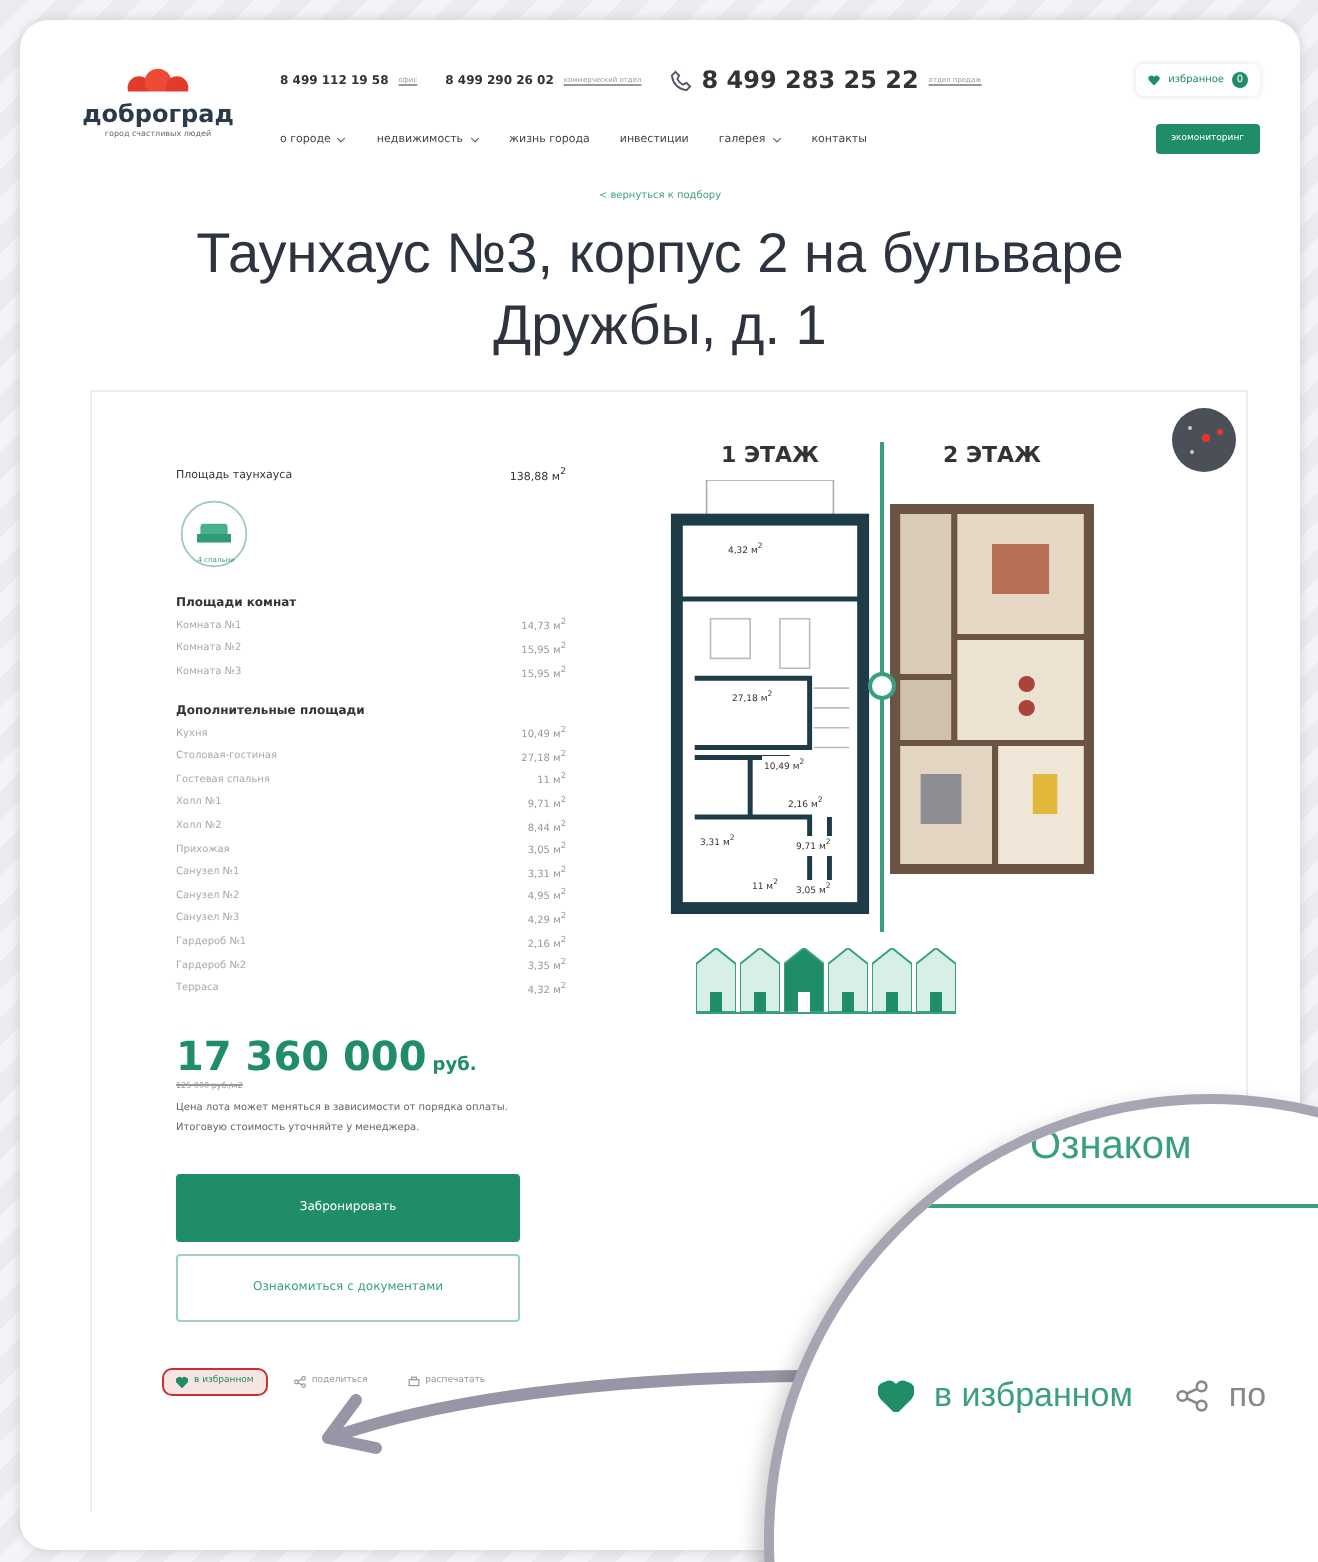 The height and width of the screenshot is (1562, 1318). What do you see at coordinates (810, 80) in the screenshot?
I see `main-phone-number: 8 499 283 25 22` at bounding box center [810, 80].